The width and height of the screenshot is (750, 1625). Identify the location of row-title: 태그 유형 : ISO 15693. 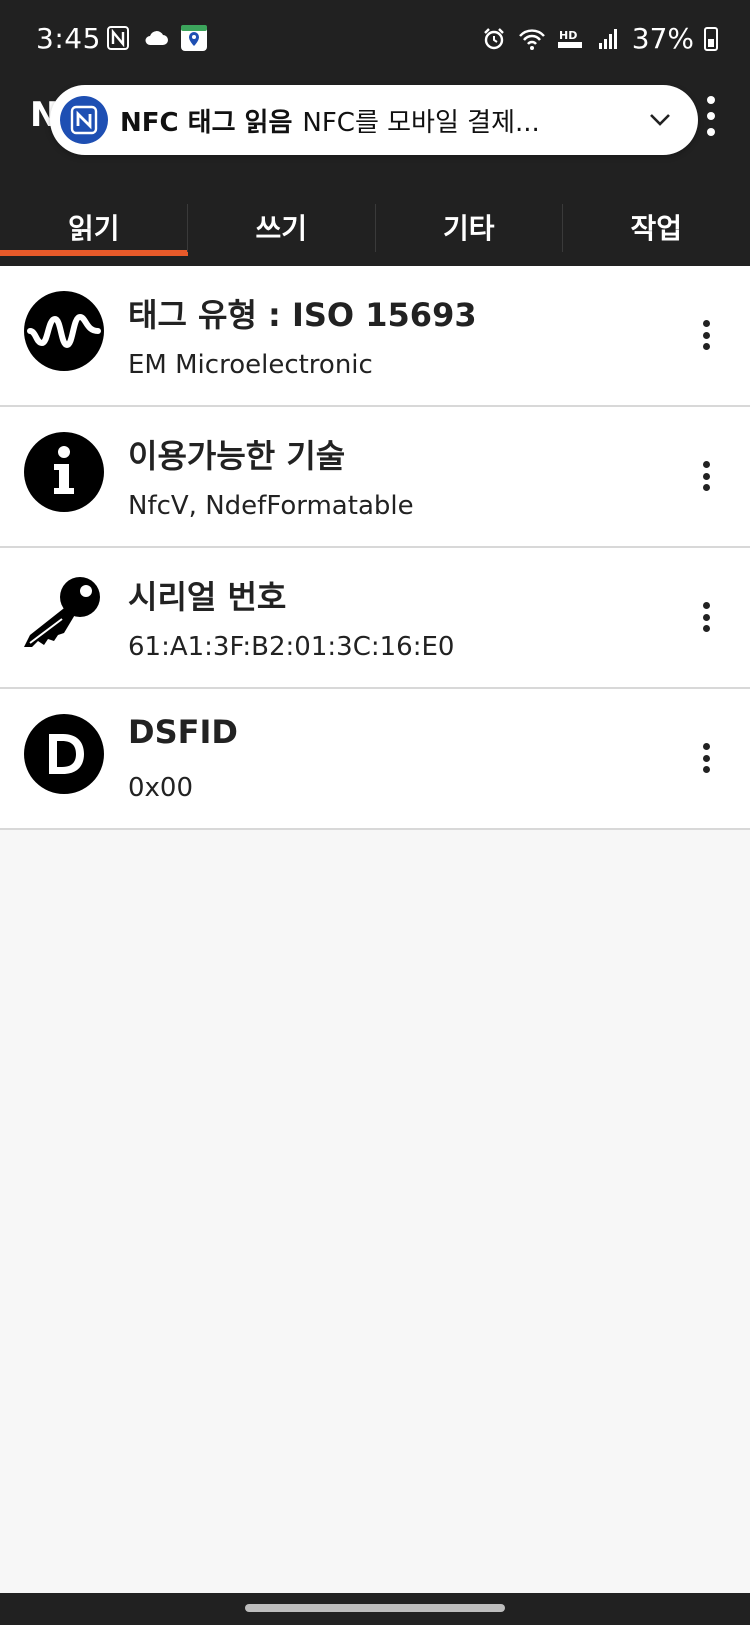
(302, 315).